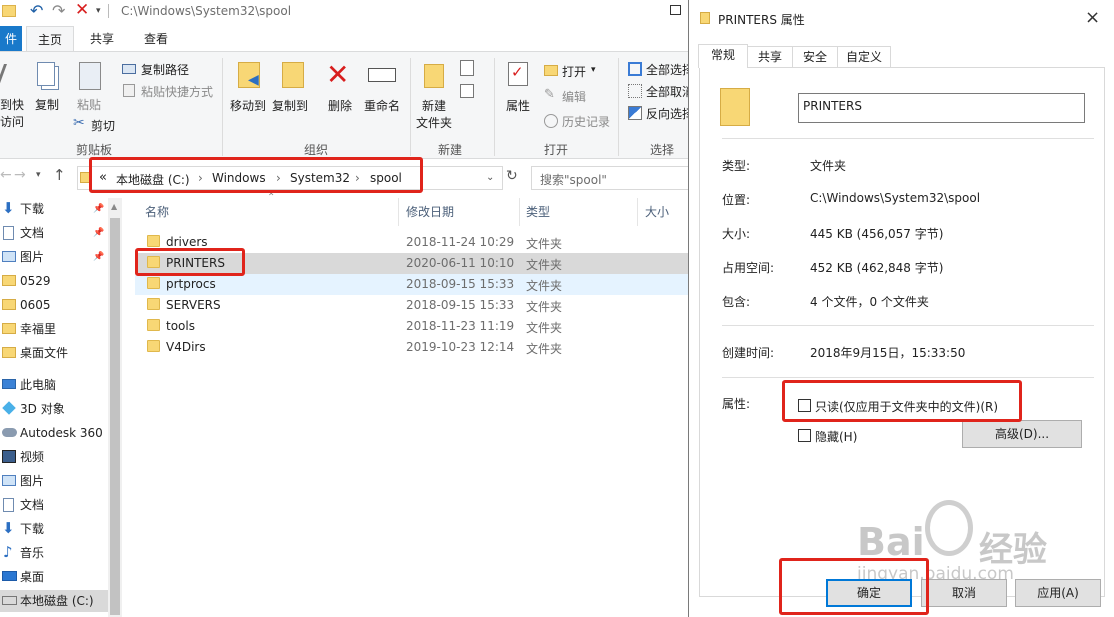 The width and height of the screenshot is (1114, 617). What do you see at coordinates (60, 433) in the screenshot?
I see `nav-item: Autodesk 360` at bounding box center [60, 433].